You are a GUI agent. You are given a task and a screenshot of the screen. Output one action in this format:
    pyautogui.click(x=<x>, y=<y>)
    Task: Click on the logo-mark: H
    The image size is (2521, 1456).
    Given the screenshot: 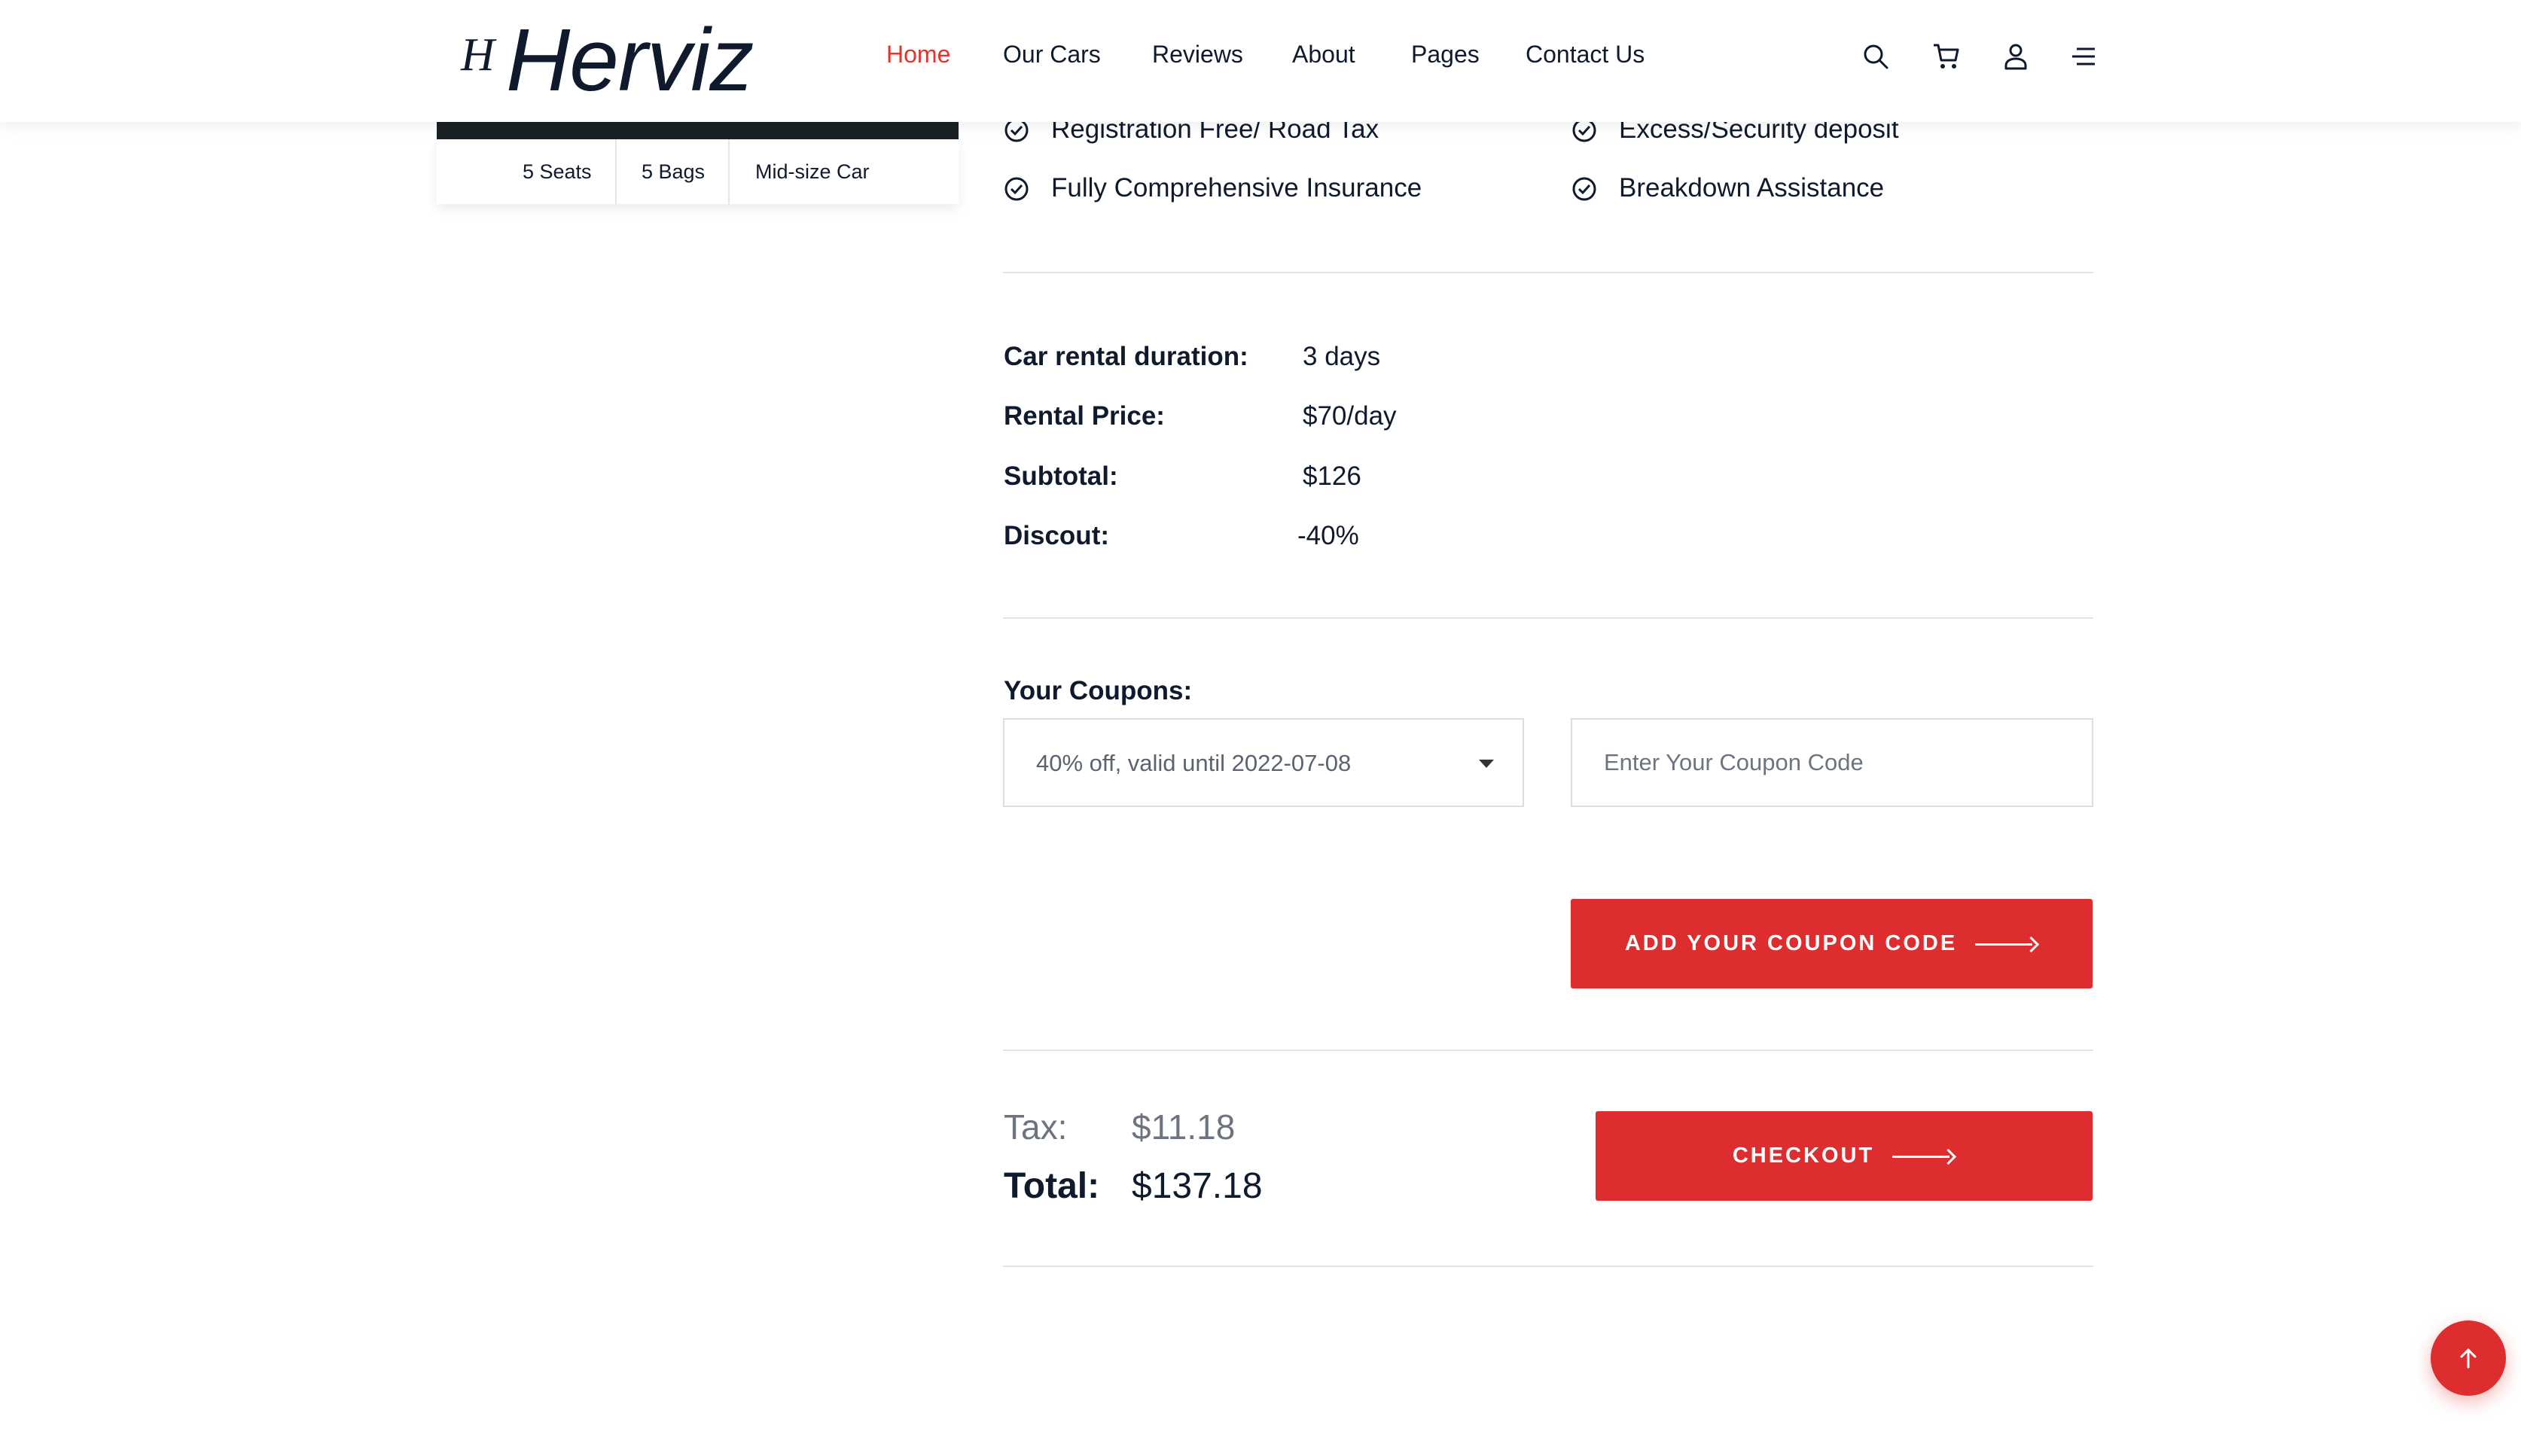 What is the action you would take?
    pyautogui.click(x=478, y=55)
    